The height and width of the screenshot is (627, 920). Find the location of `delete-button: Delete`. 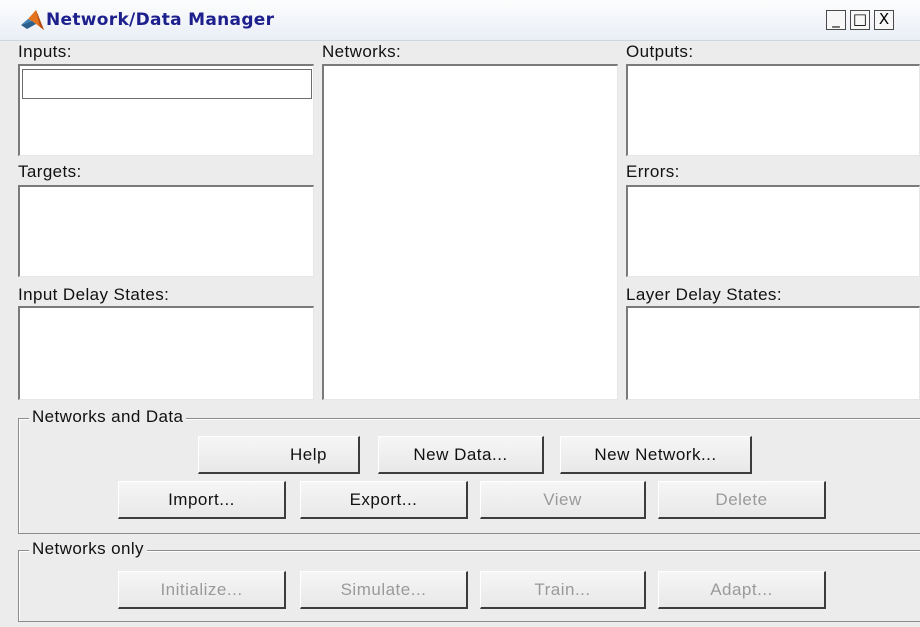

delete-button: Delete is located at coordinates (742, 500).